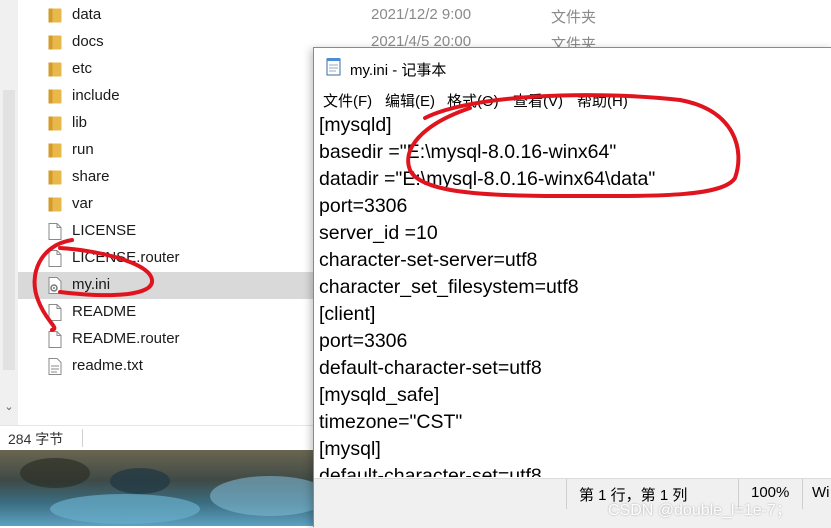  Describe the element at coordinates (378, 233) in the screenshot. I see `text-line: server_id =10` at that location.